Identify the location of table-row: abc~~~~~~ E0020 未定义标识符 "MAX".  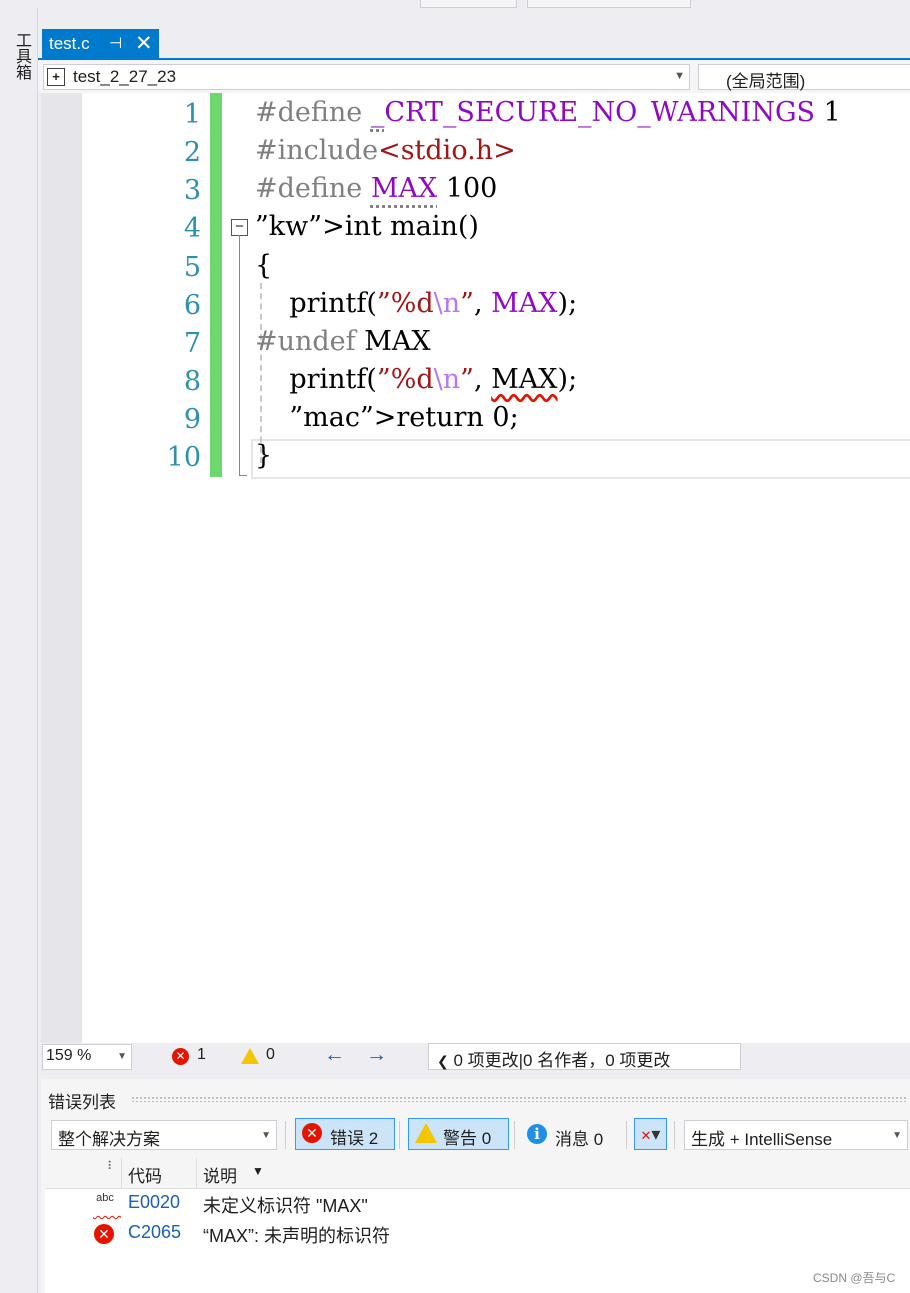
(477, 1204).